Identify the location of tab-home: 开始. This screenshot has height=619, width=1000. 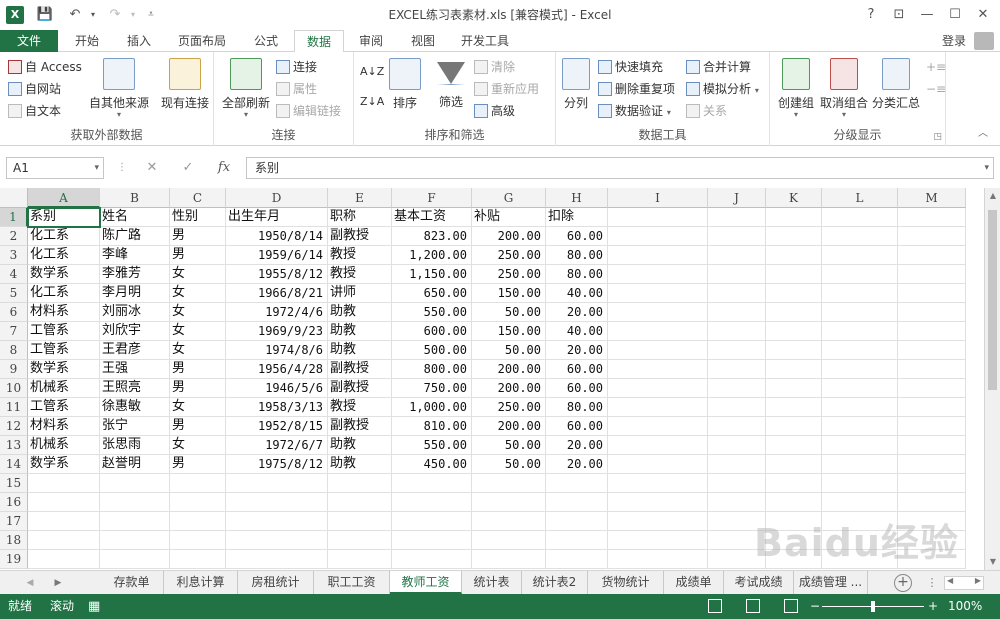
(87, 41).